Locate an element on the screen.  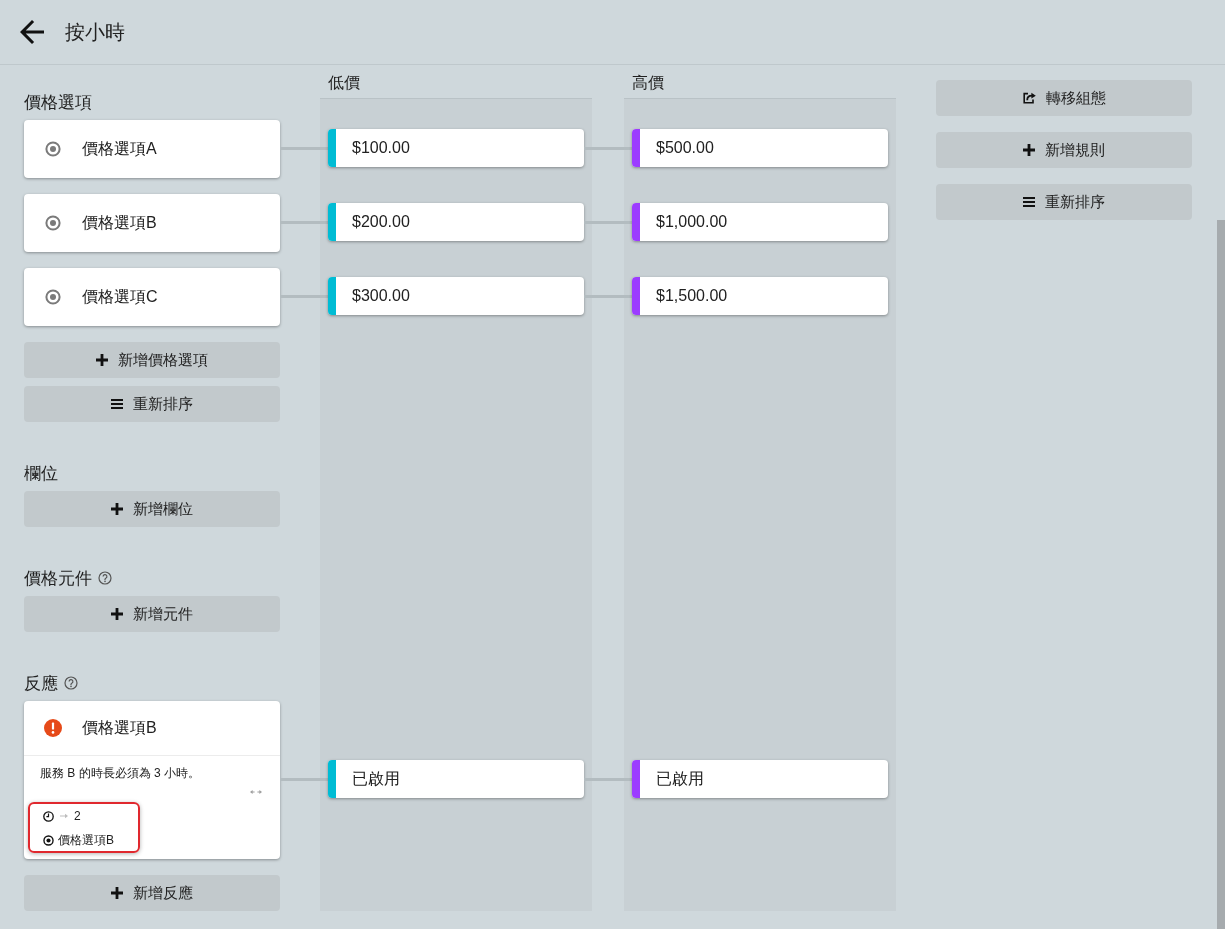
box-arrow-icon is located at coordinates (1029, 98).